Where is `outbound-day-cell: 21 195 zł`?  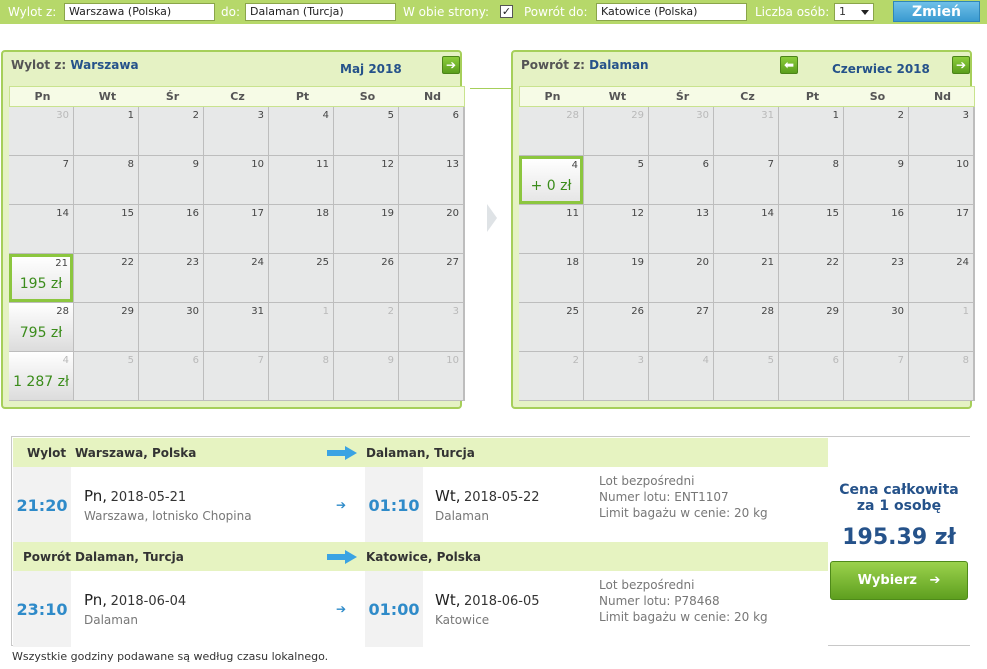 outbound-day-cell: 21 195 zł is located at coordinates (41, 278).